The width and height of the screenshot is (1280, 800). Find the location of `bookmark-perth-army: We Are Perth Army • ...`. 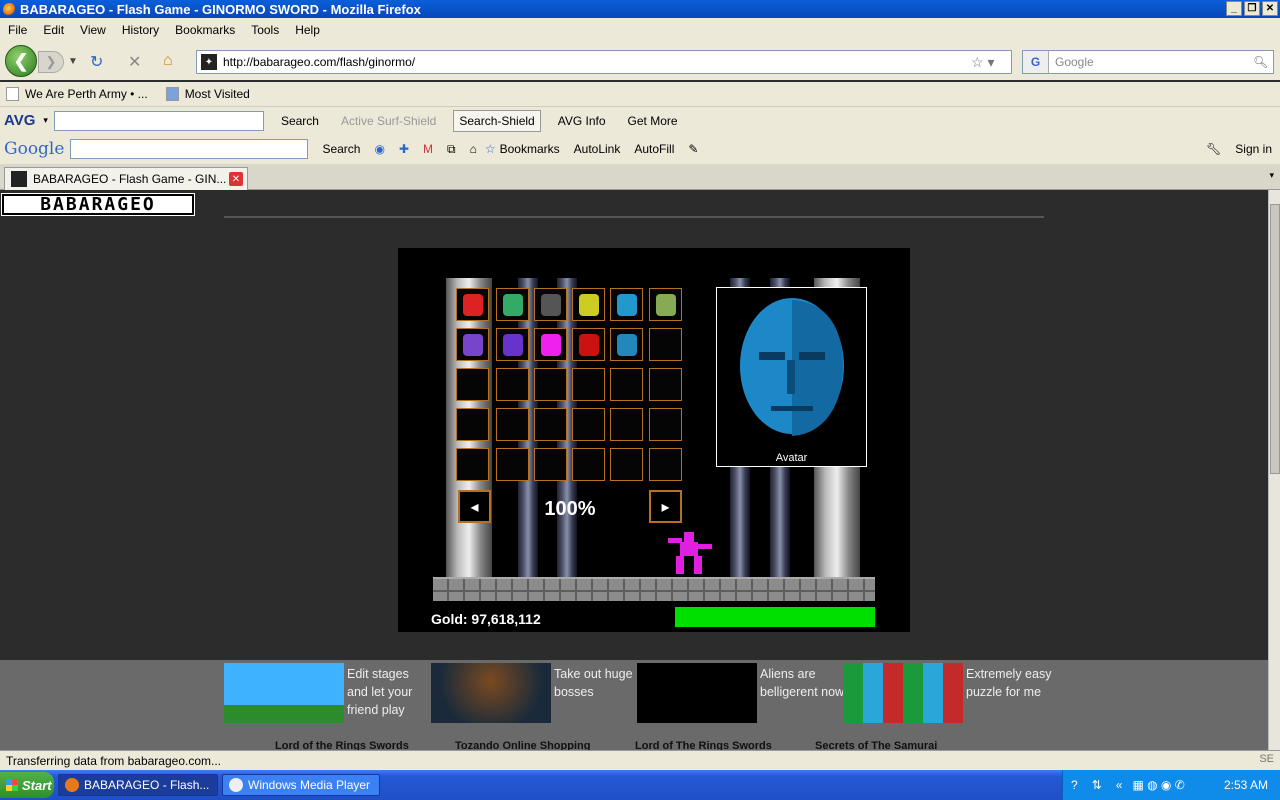

bookmark-perth-army: We Are Perth Army • ... is located at coordinates (77, 94).